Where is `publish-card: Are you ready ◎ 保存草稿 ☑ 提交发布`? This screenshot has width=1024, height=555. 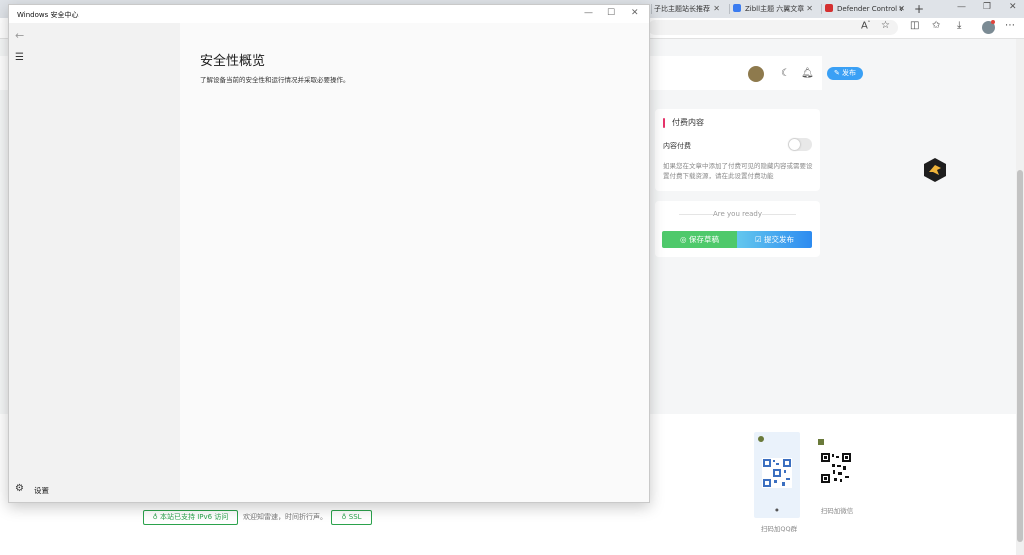
publish-card: Are you ready ◎ 保存草稿 ☑ 提交发布 is located at coordinates (737, 229).